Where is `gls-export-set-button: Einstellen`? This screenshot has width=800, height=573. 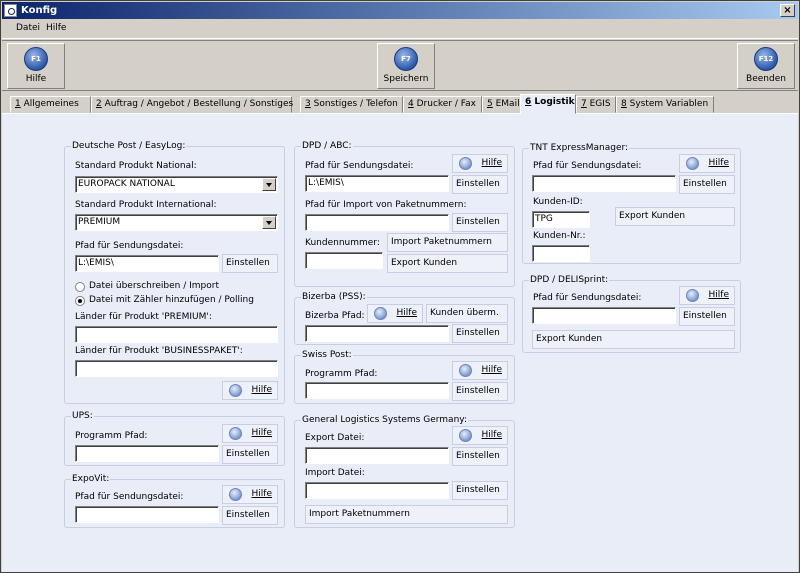 gls-export-set-button: Einstellen is located at coordinates (480, 456).